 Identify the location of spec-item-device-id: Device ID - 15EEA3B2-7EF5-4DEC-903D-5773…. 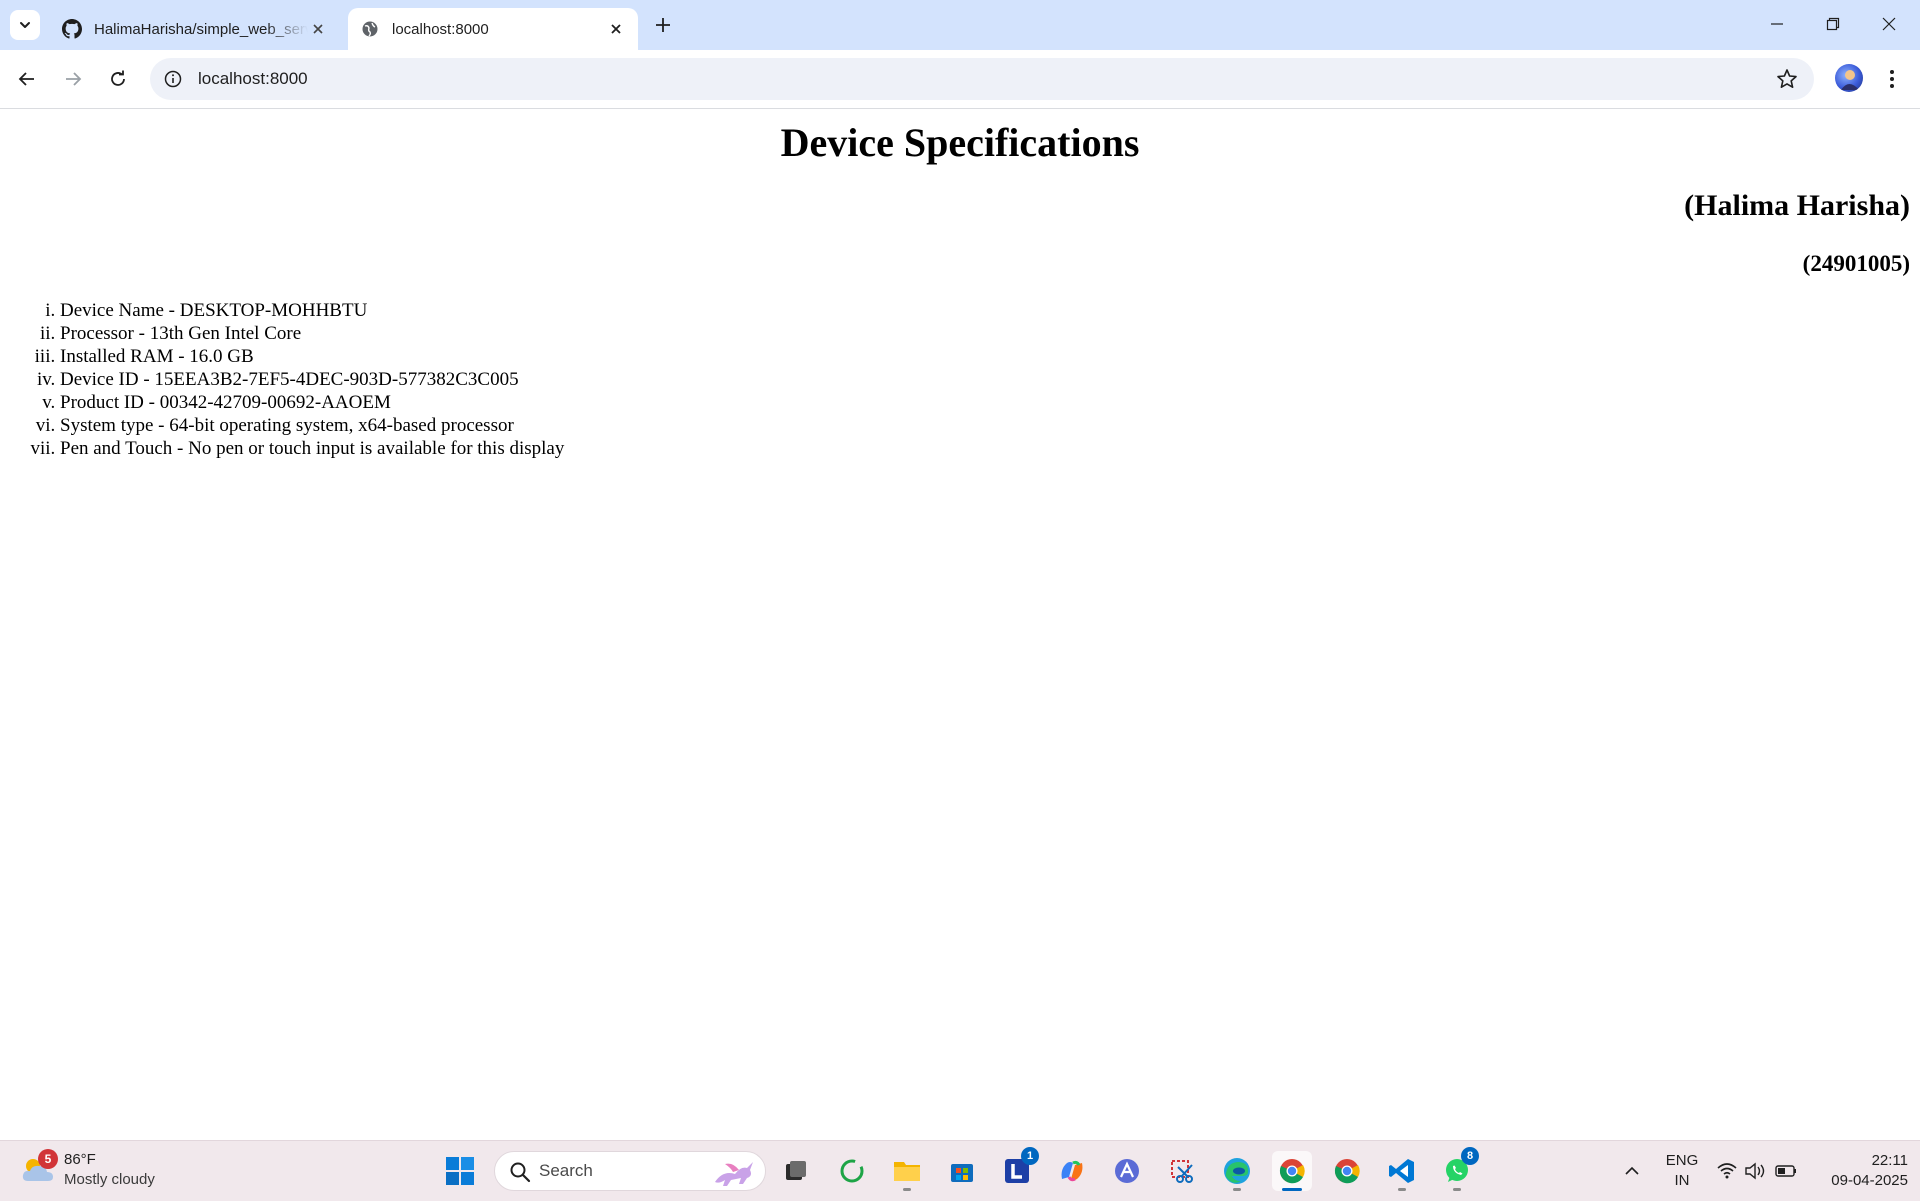
(312, 379).